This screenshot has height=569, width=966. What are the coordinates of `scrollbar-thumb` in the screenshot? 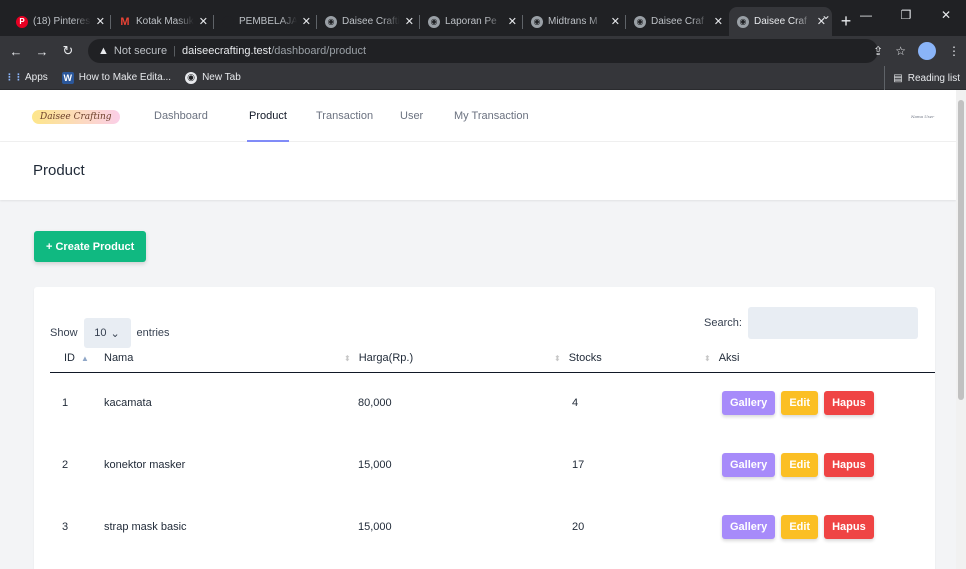 It's located at (961, 250).